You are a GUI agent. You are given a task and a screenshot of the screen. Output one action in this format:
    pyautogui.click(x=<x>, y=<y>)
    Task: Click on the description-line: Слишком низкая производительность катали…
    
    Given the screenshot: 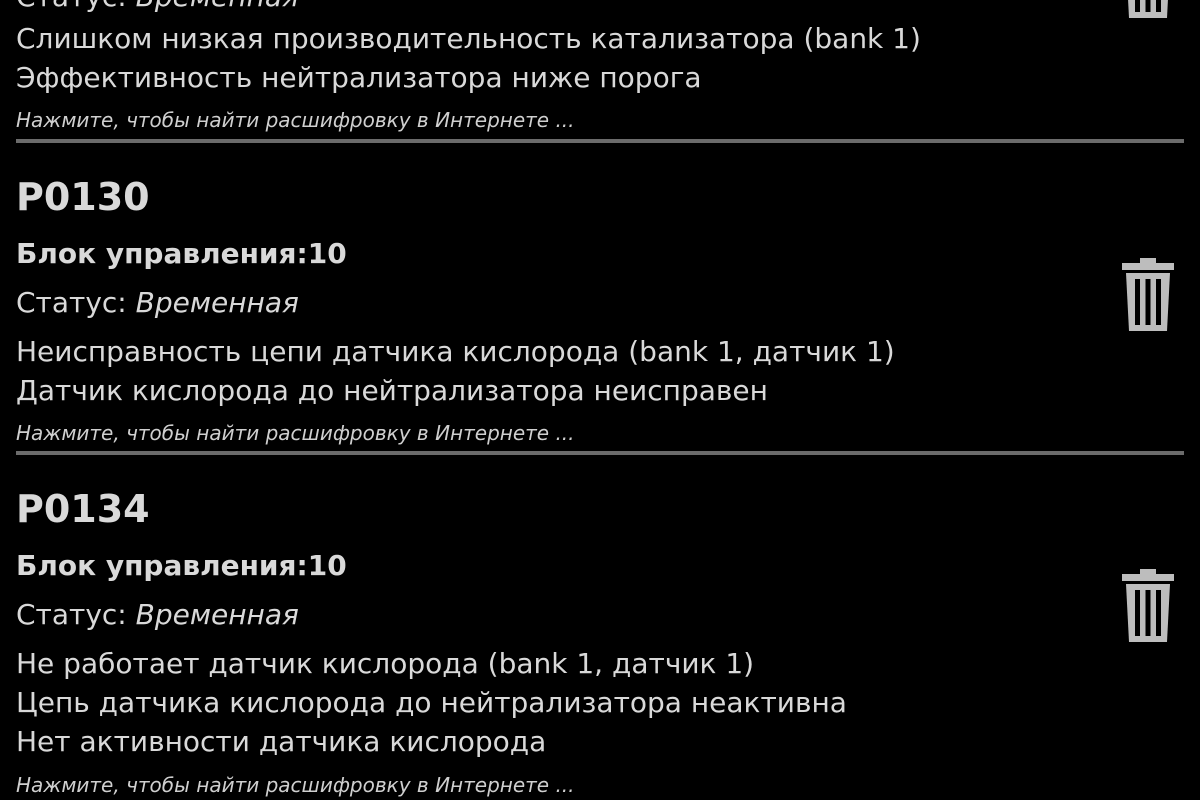 What is the action you would take?
    pyautogui.click(x=468, y=38)
    